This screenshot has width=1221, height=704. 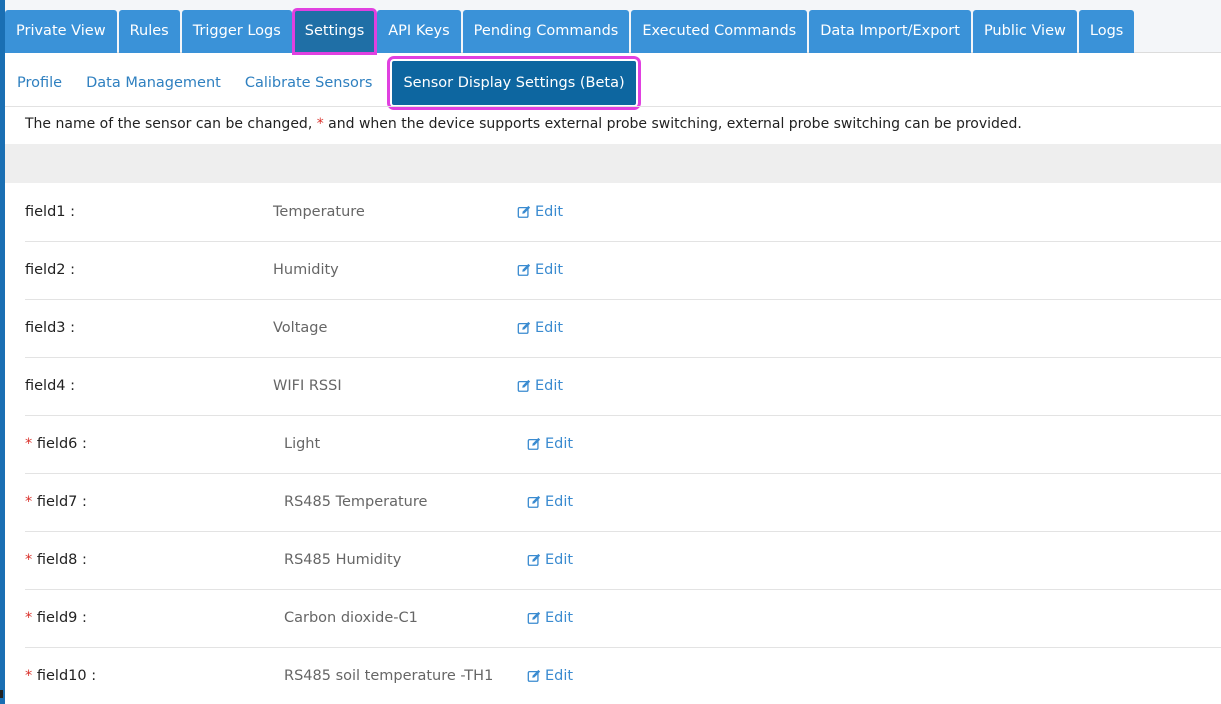 What do you see at coordinates (319, 212) in the screenshot?
I see `field-sensor-name: Temperature` at bounding box center [319, 212].